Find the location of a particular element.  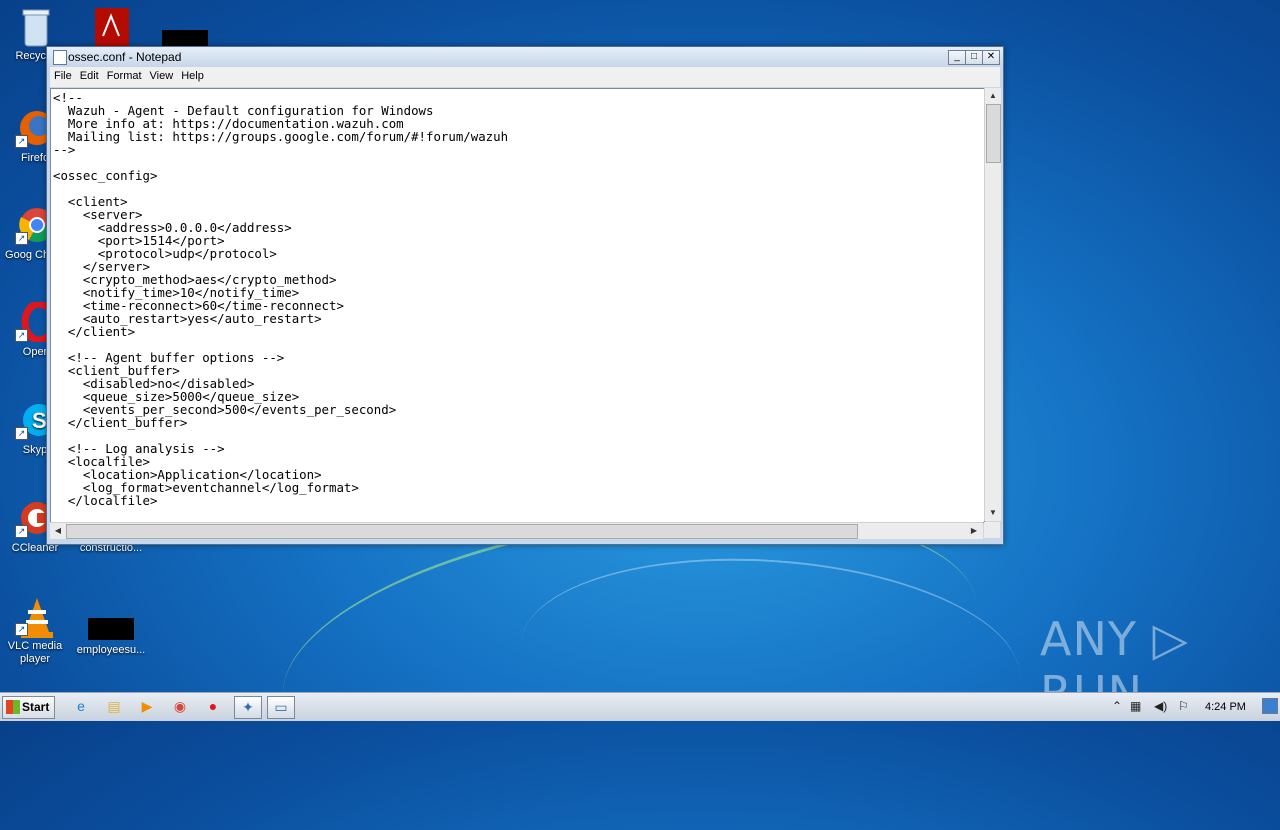

horizontal-scrollbar: ◀ ▶ is located at coordinates (516, 530).